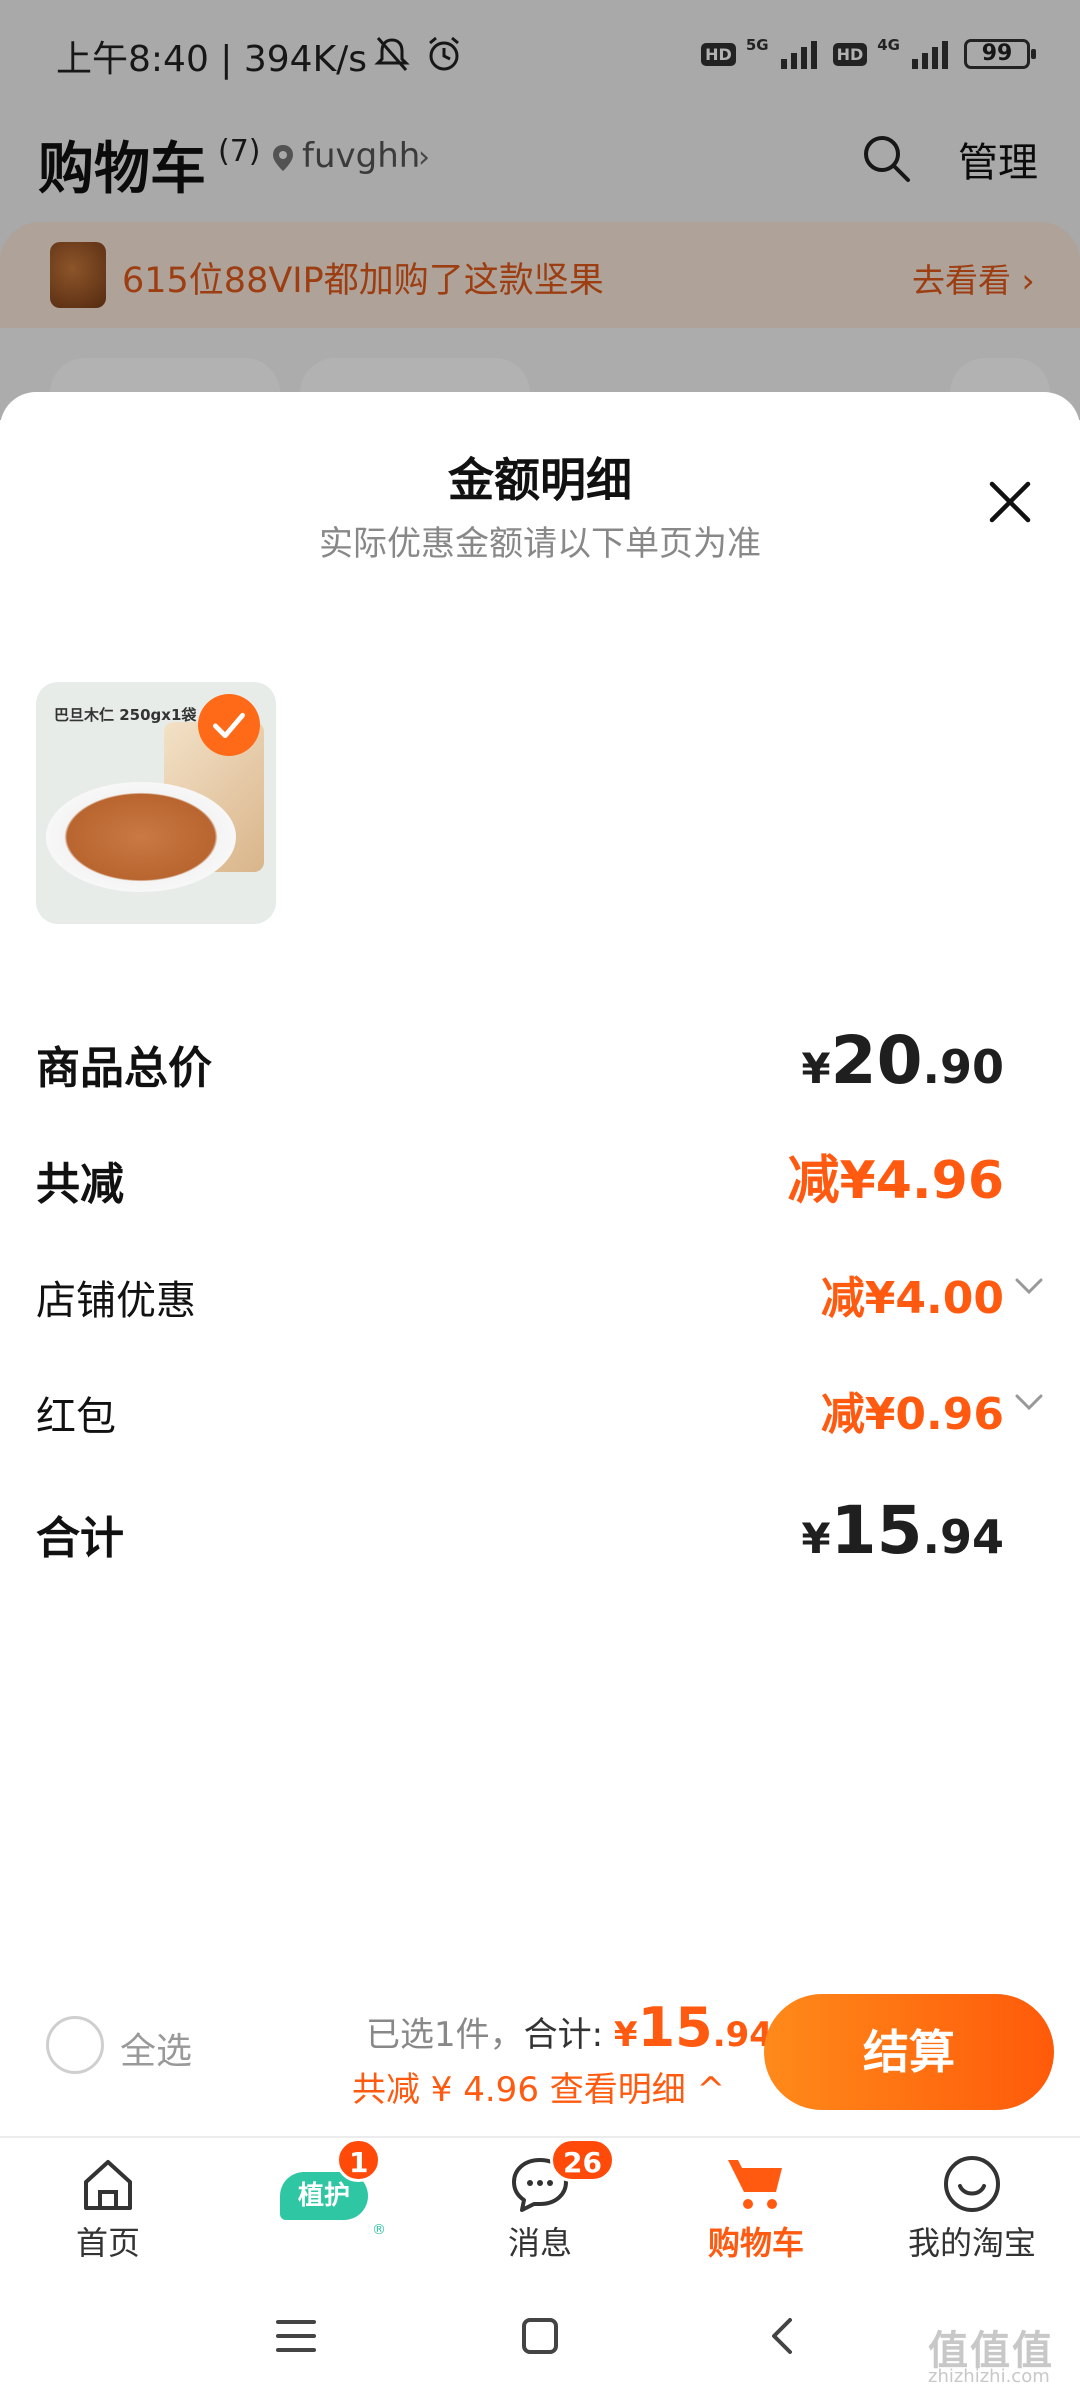  Describe the element at coordinates (379, 2230) in the screenshot. I see `registered-mark: ®` at that location.